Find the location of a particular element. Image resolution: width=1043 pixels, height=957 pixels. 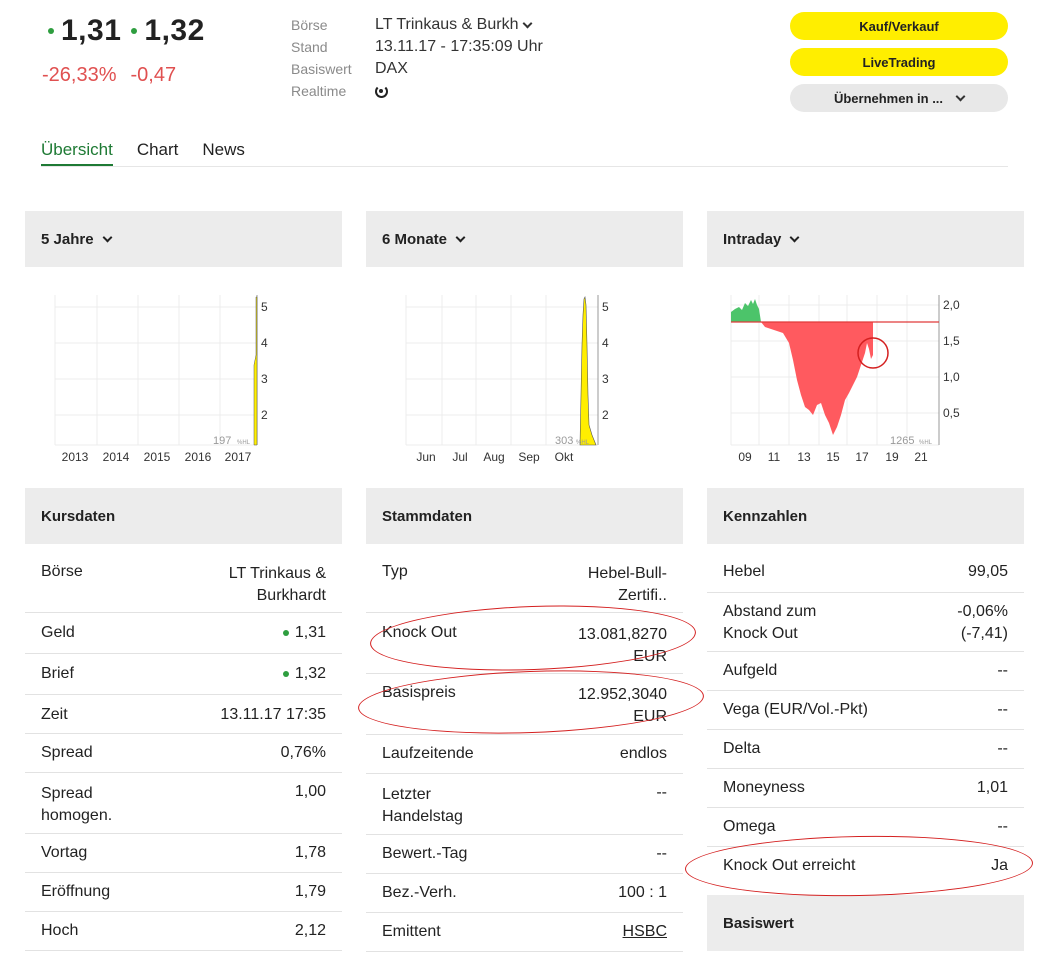

row-label: Moneyness is located at coordinates (764, 787).